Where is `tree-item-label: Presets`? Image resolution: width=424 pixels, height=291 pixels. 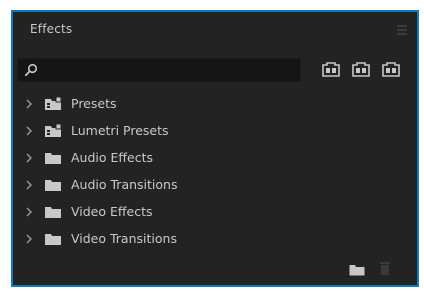
tree-item-label: Presets is located at coordinates (94, 103).